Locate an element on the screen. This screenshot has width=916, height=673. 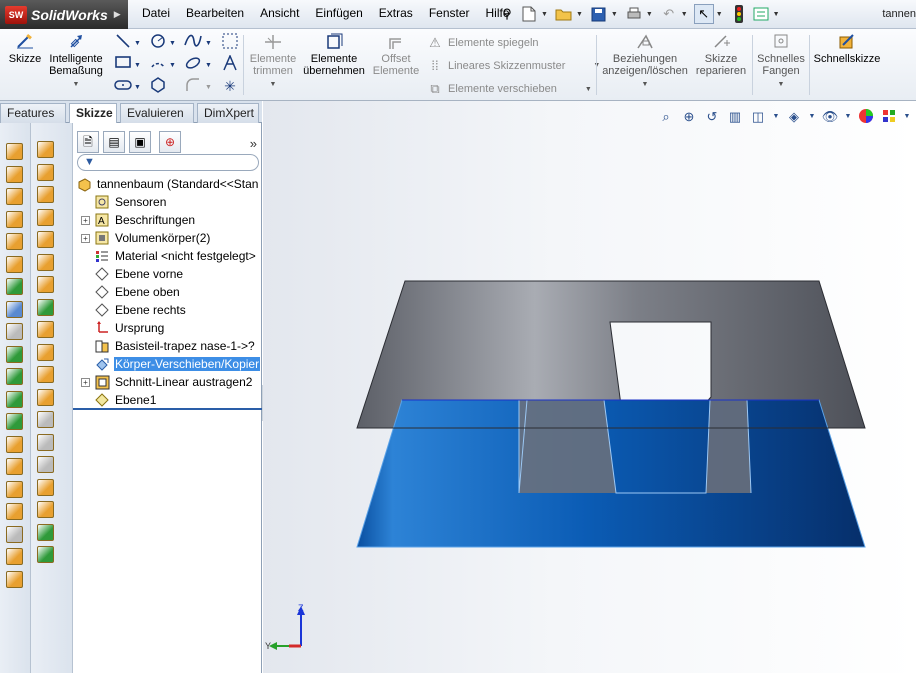
point-icon: ✳ is located at coordinates (230, 86).